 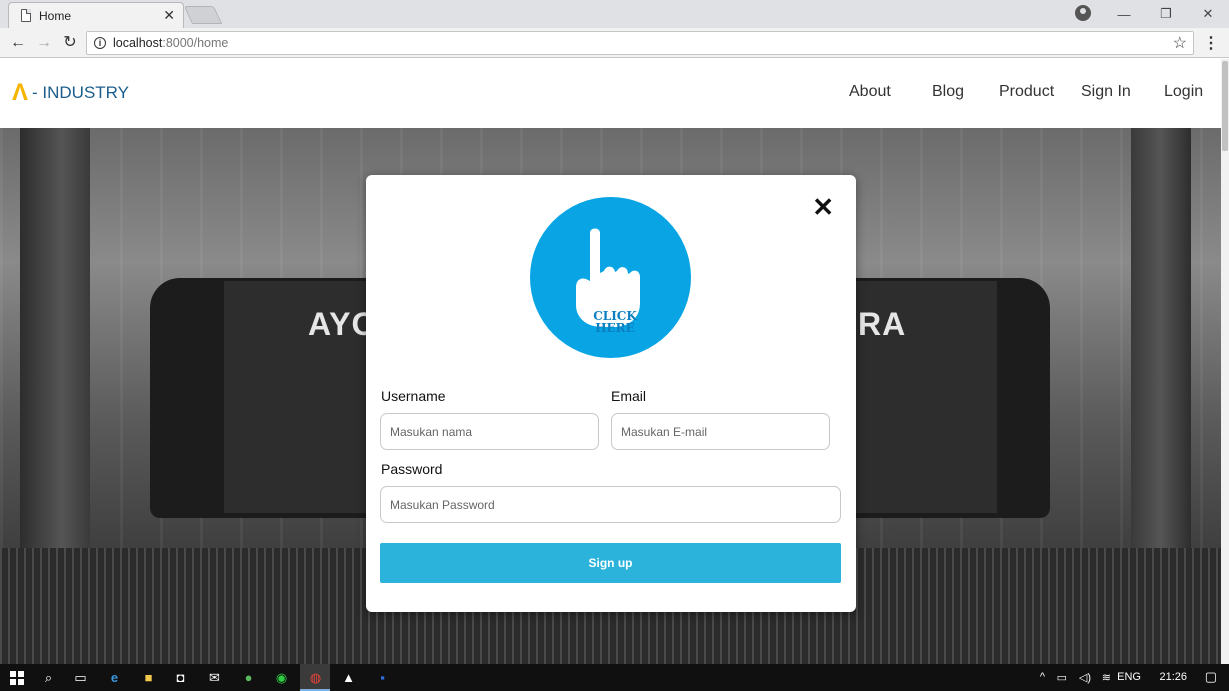 I want to click on notification-icon: ▢, so click(x=1211, y=677).